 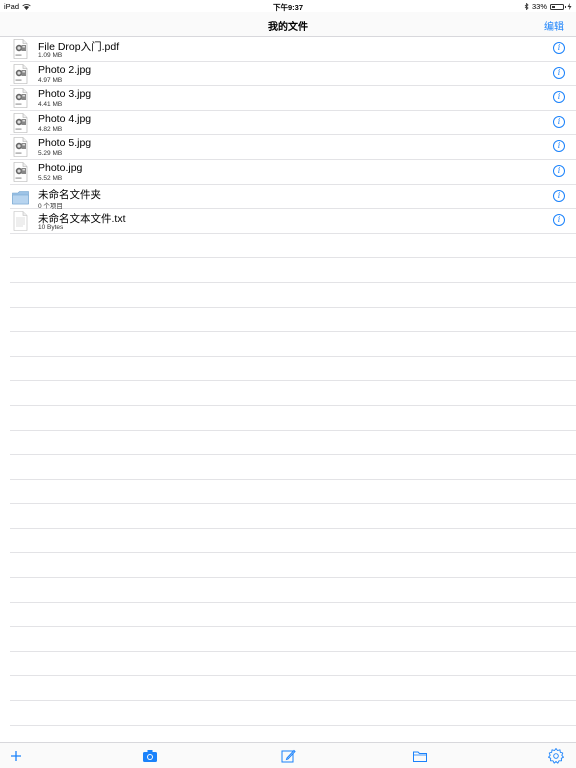 I want to click on settings-gear-icon, so click(x=556, y=756).